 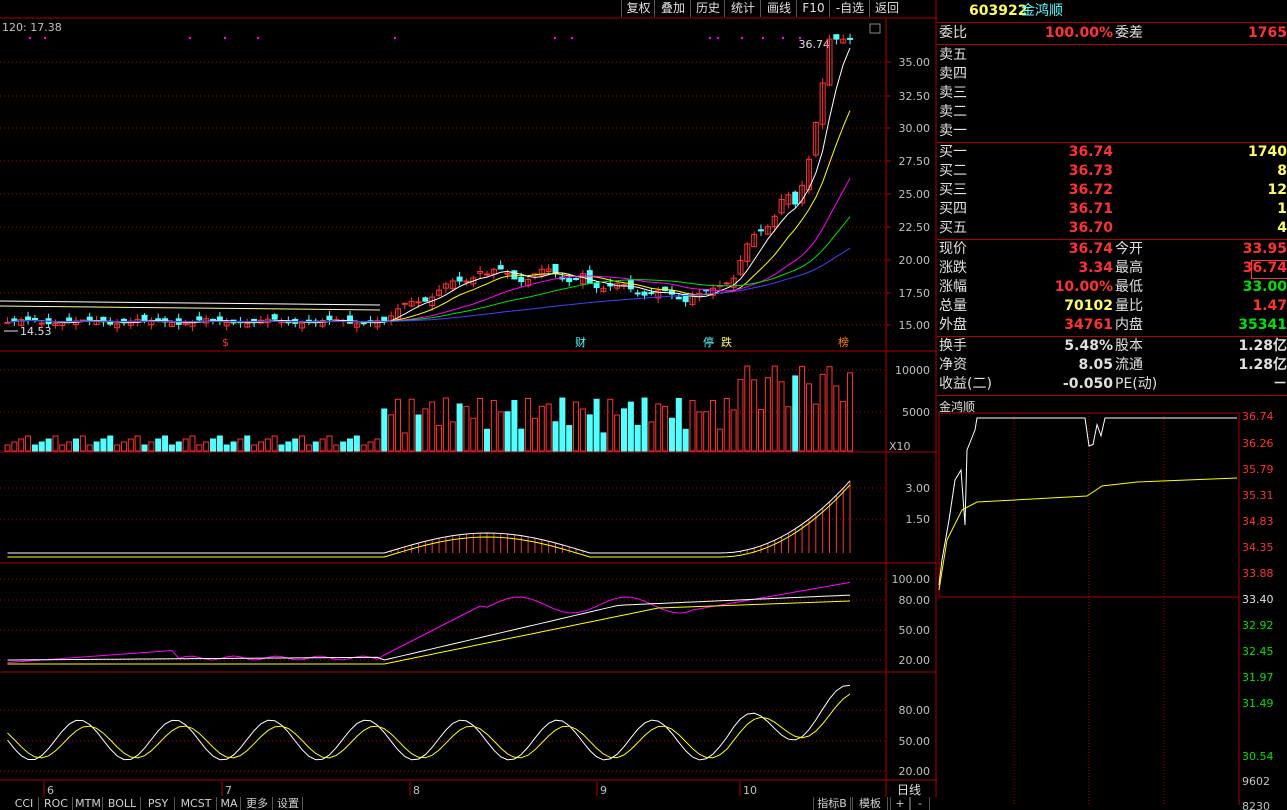 What do you see at coordinates (875, 28) in the screenshot?
I see `expand-icon` at bounding box center [875, 28].